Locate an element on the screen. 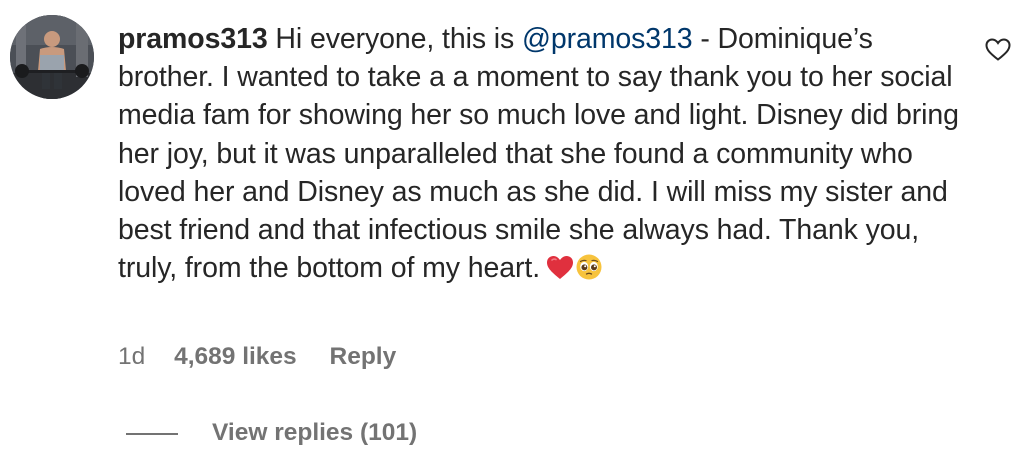  replies-divider is located at coordinates (152, 434).